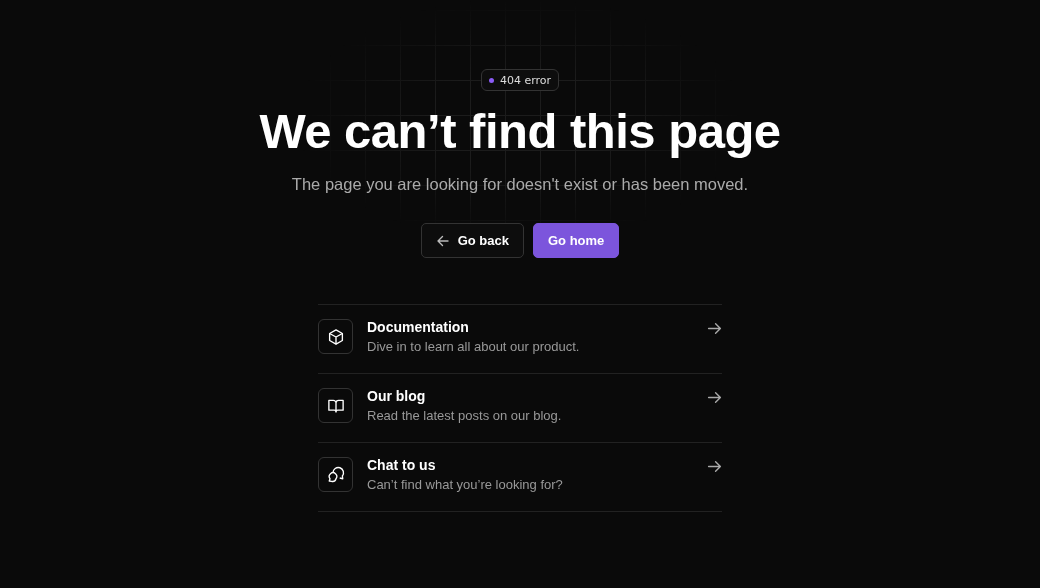 The image size is (1040, 588). Describe the element at coordinates (576, 240) in the screenshot. I see `go-home-button: Go home` at that location.